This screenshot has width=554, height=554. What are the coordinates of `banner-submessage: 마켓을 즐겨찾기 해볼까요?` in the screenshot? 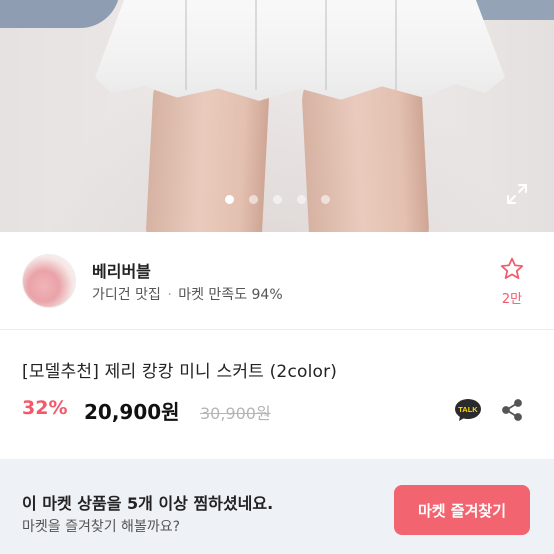 It's located at (101, 527).